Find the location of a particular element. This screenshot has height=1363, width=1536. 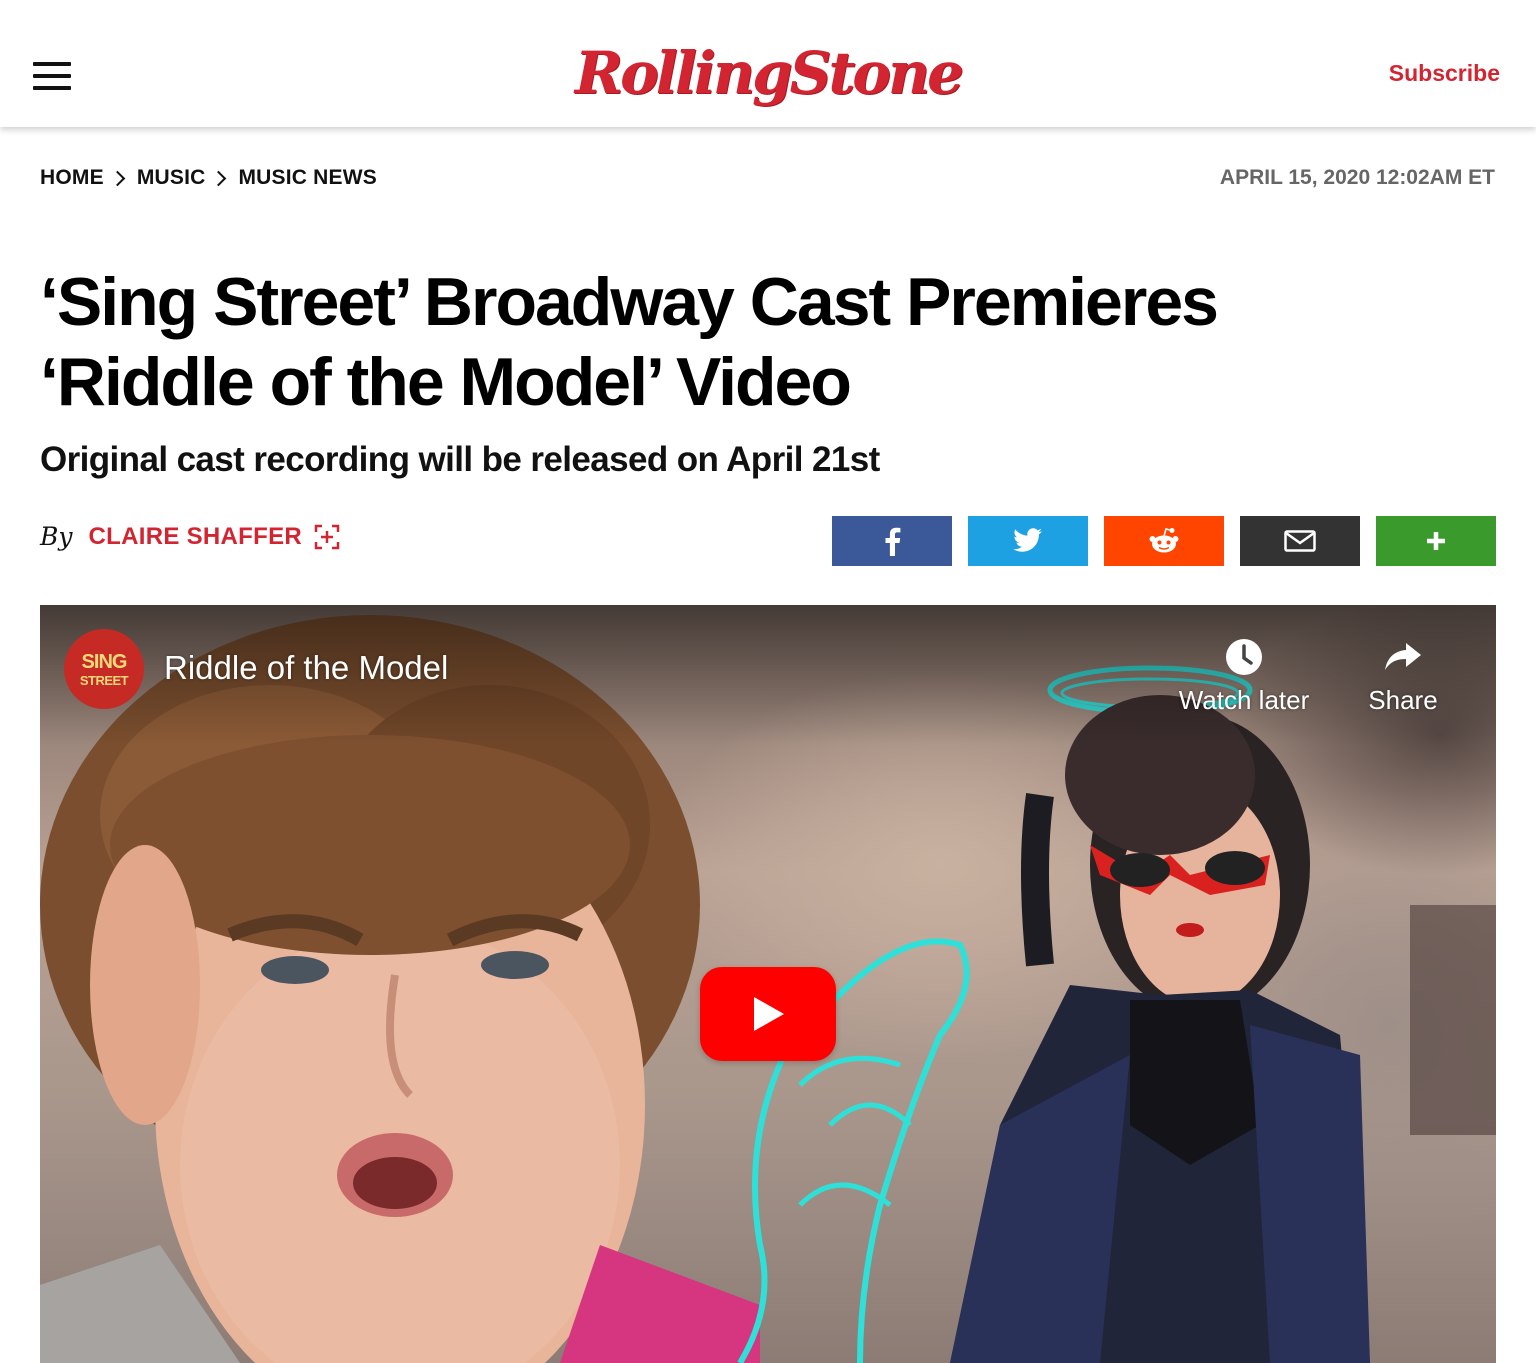

share-email-button is located at coordinates (1300, 541).